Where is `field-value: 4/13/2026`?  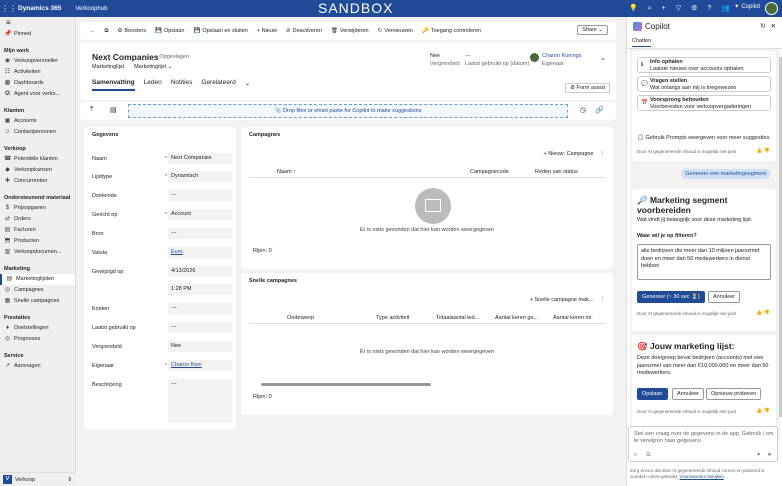
field-value: 4/13/2026 is located at coordinates (200, 271).